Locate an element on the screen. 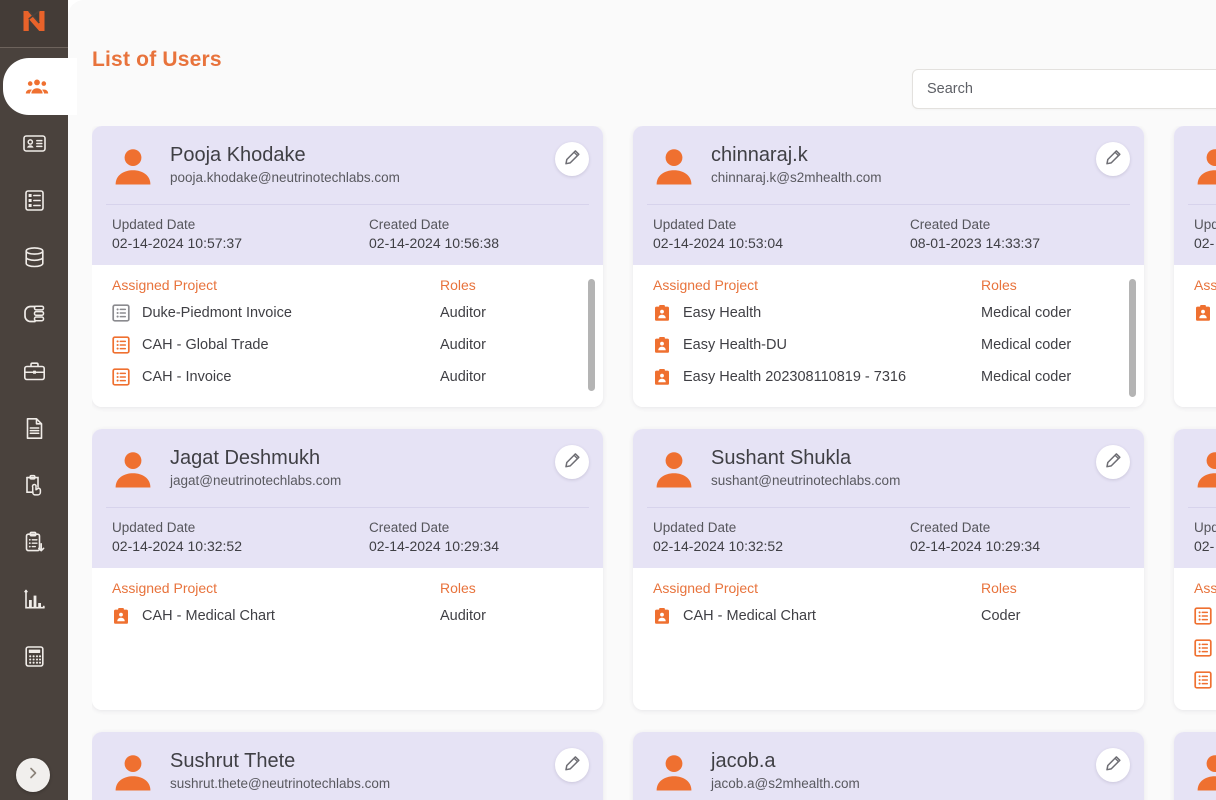 The width and height of the screenshot is (1216, 800). project-name: Easy Health is located at coordinates (722, 313).